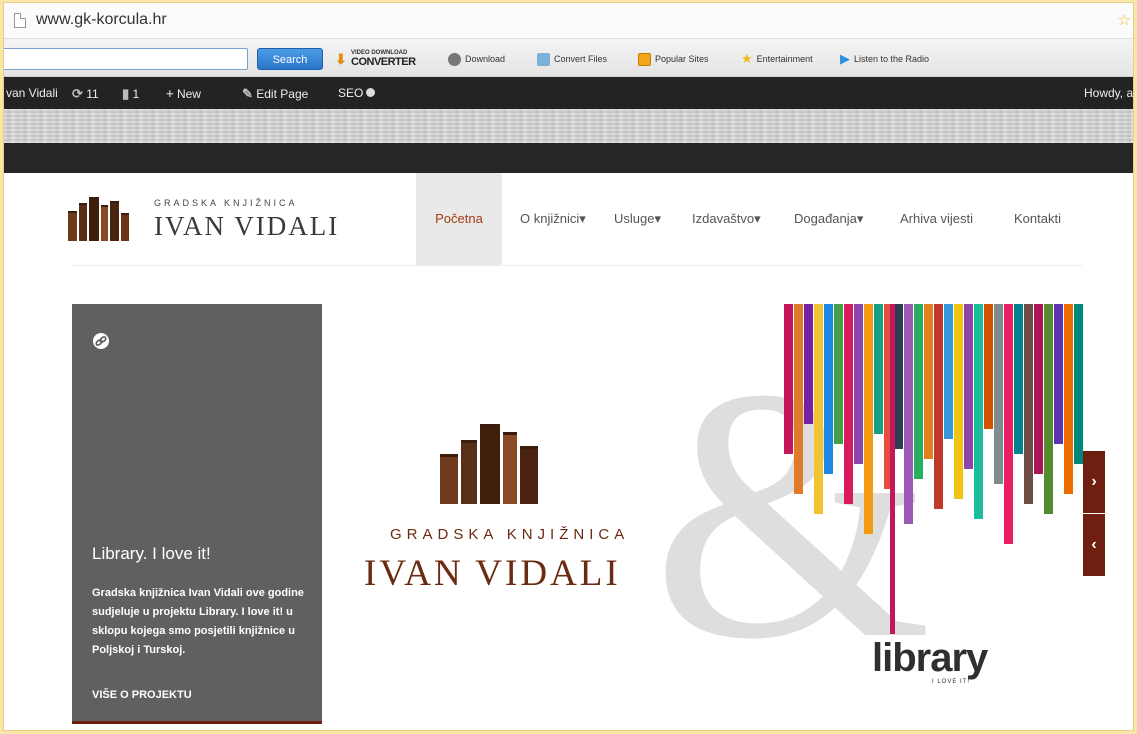 This screenshot has height=734, width=1137. Describe the element at coordinates (20, 20) in the screenshot. I see `page-icon` at that location.